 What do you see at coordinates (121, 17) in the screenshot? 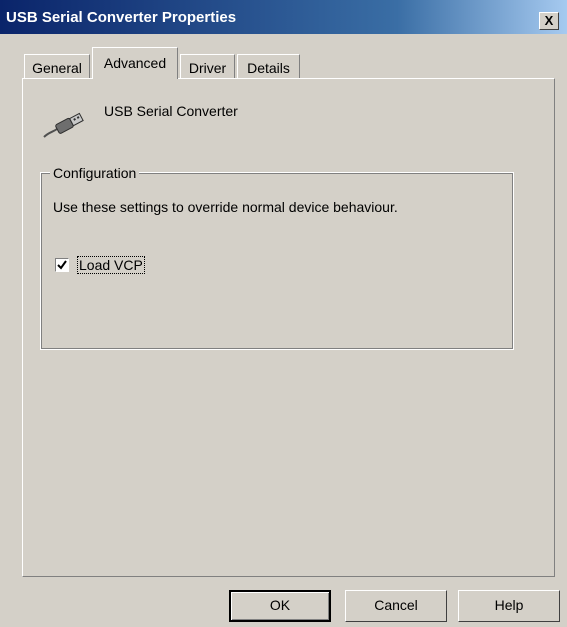
I see `window-title: USB Serial Converter Properties` at bounding box center [121, 17].